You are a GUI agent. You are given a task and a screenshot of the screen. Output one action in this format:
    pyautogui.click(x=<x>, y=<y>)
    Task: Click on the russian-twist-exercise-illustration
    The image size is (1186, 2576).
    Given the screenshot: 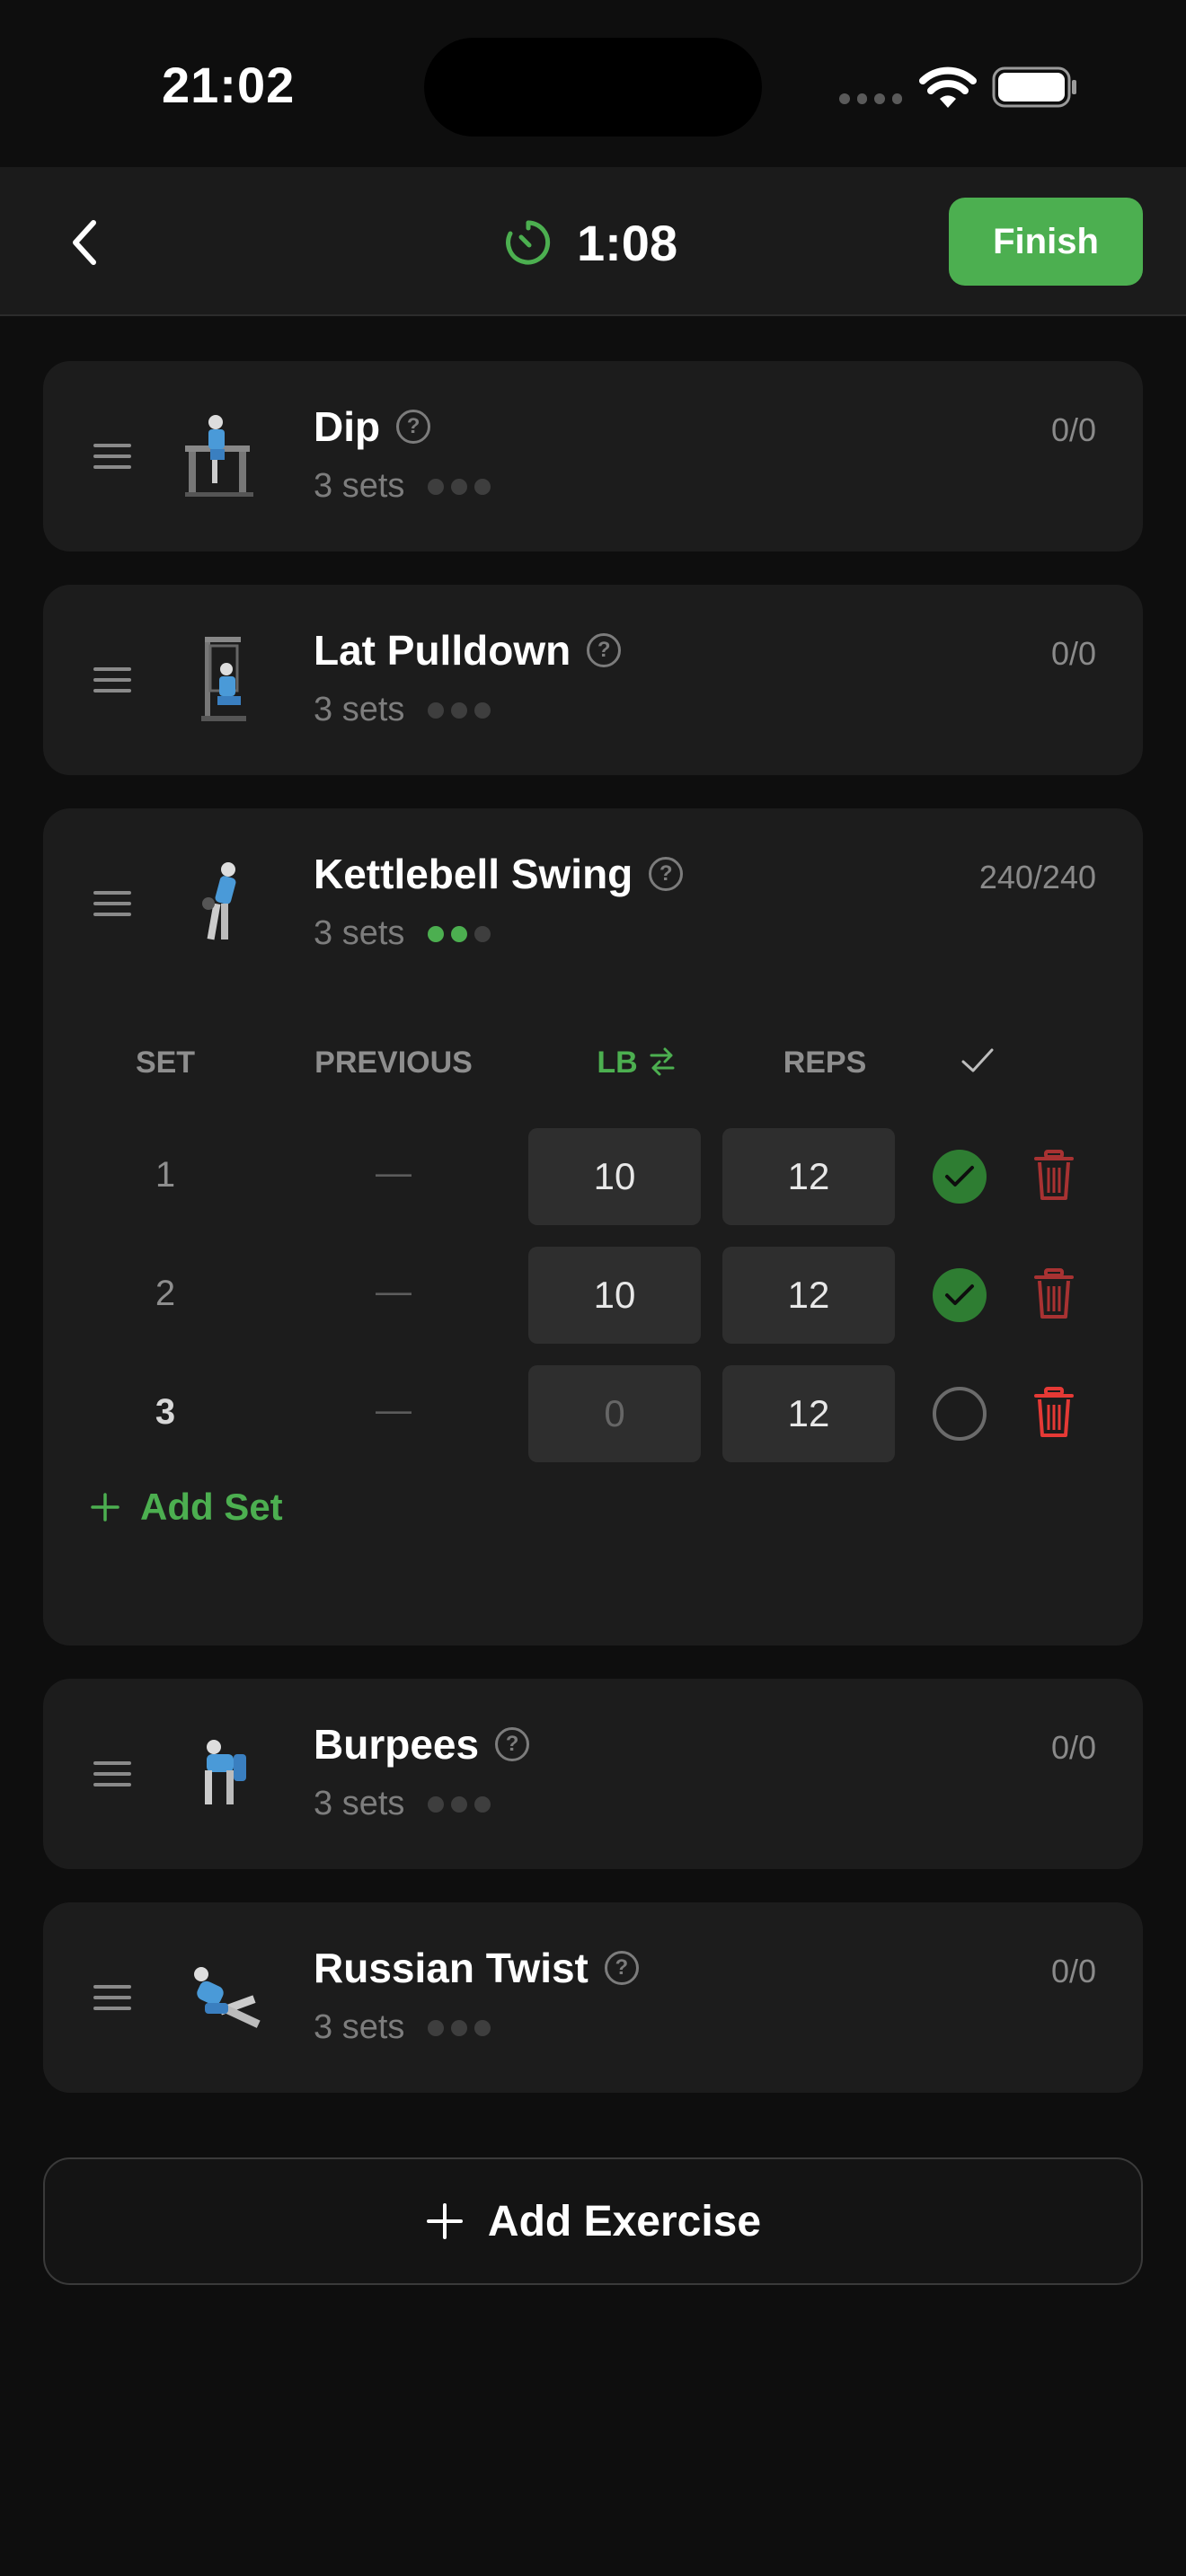 What is the action you would take?
    pyautogui.click(x=227, y=1998)
    